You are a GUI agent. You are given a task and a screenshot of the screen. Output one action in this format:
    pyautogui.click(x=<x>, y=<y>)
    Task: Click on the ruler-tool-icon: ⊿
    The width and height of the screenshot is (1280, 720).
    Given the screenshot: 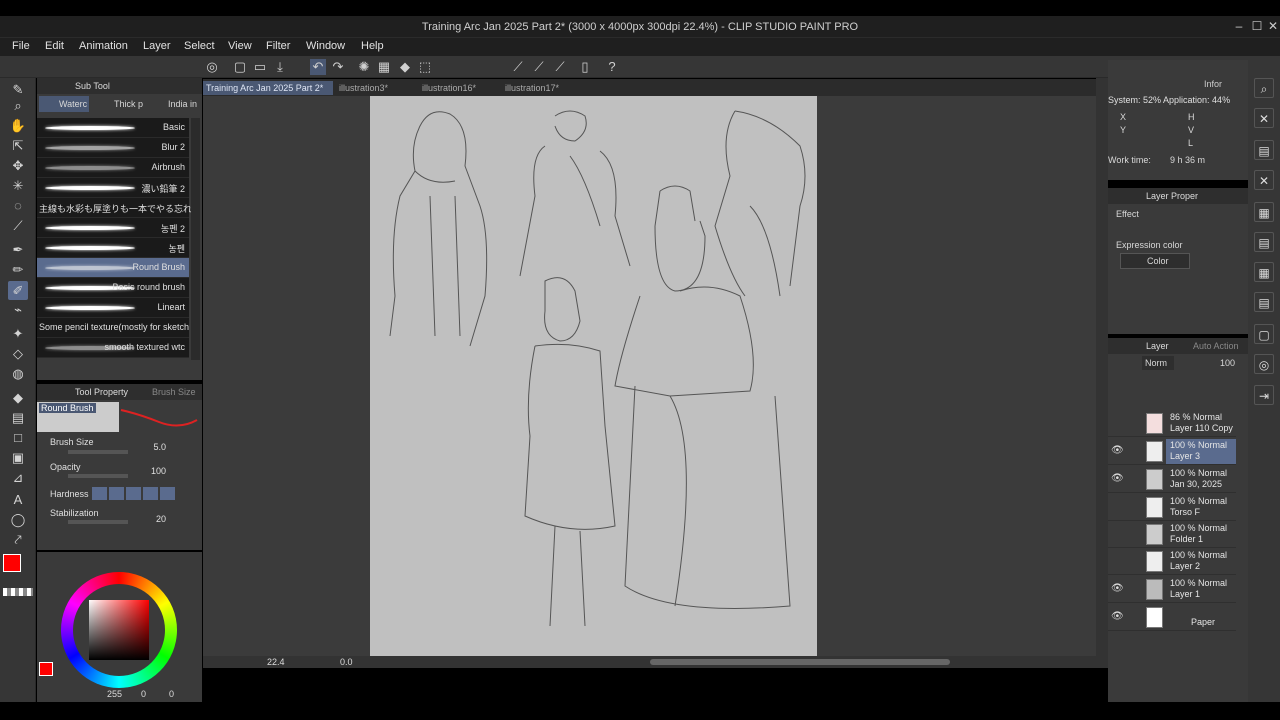 What is the action you would take?
    pyautogui.click(x=18, y=477)
    